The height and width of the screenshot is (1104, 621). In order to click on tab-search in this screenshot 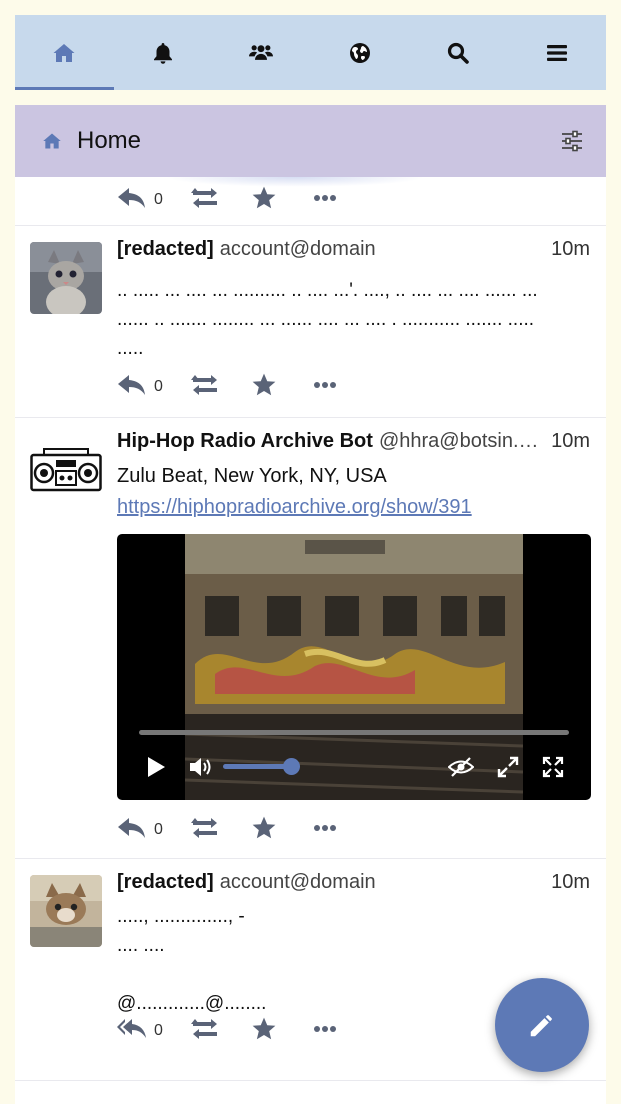, I will do `click(458, 52)`.